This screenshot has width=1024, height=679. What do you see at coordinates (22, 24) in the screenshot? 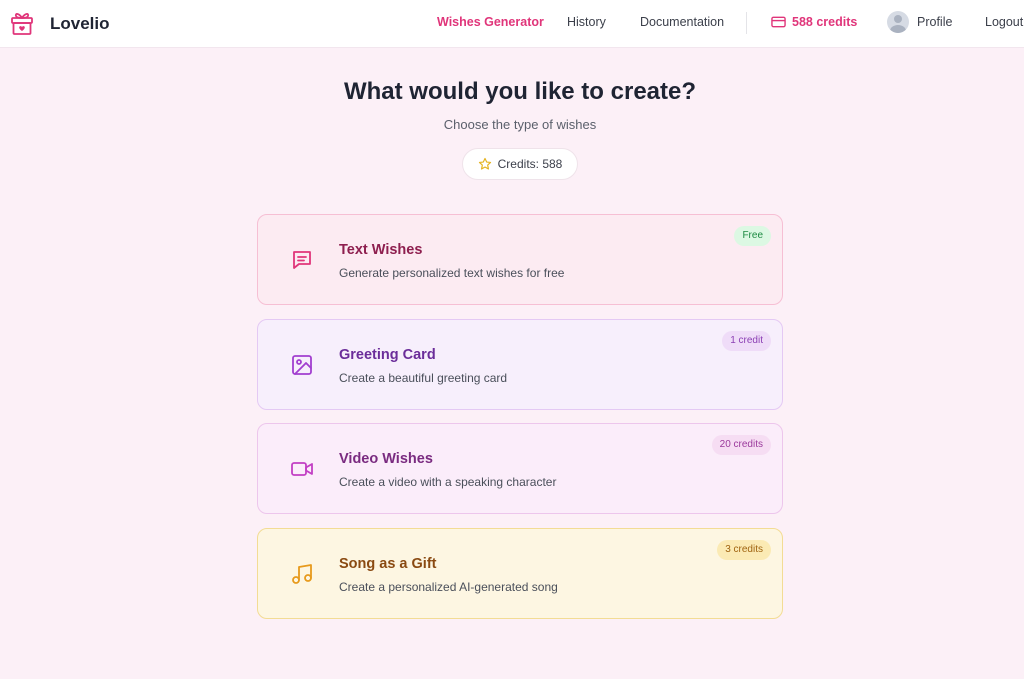
I see `gift-heart-icon` at bounding box center [22, 24].